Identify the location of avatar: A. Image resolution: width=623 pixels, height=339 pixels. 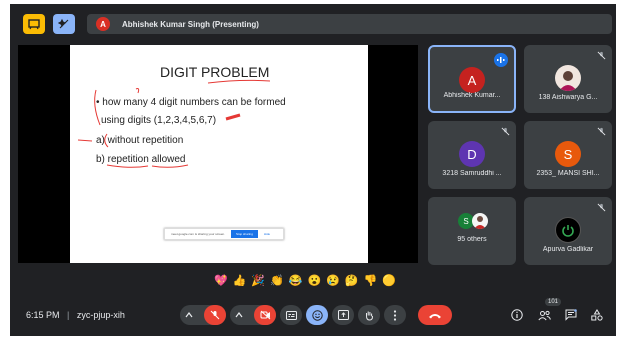
(472, 80).